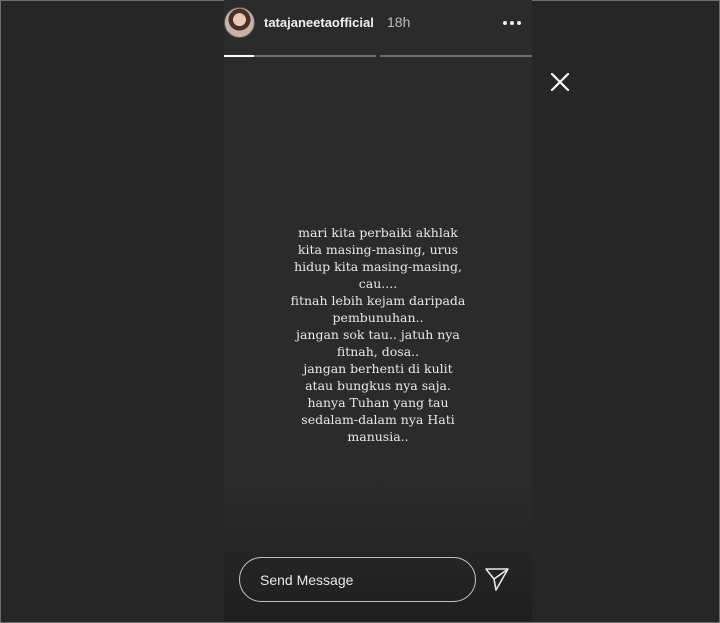  What do you see at coordinates (378, 232) in the screenshot?
I see `caption-line: mari kita perbaiki akhlak` at bounding box center [378, 232].